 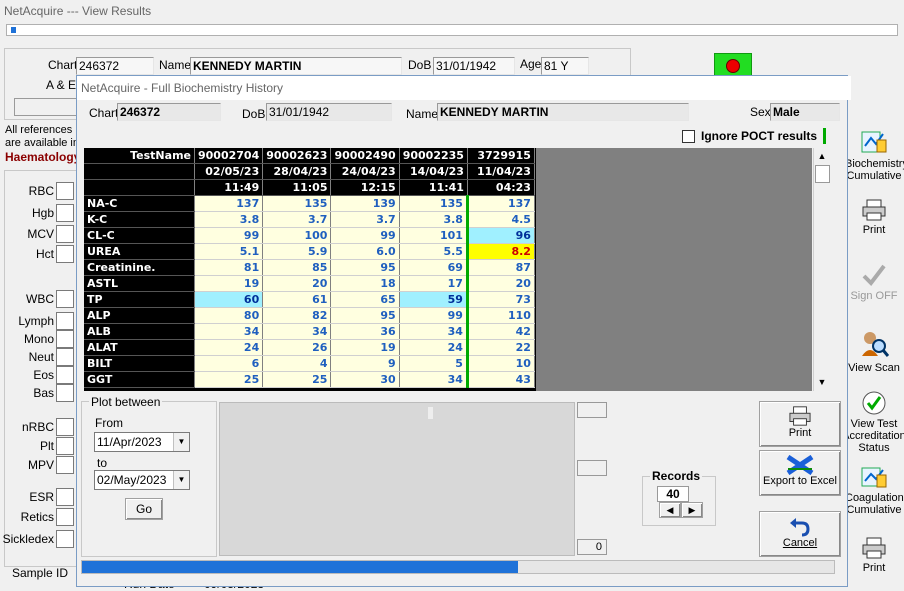 What do you see at coordinates (144, 509) in the screenshot?
I see `go-button: Go` at bounding box center [144, 509].